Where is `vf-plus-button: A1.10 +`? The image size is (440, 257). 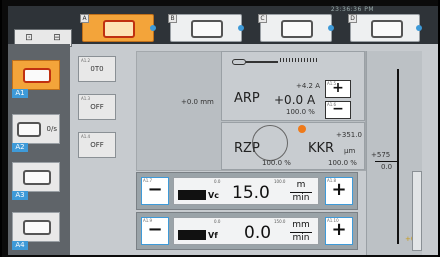
vf-plus-button: A1.10 + is located at coordinates (339, 231).